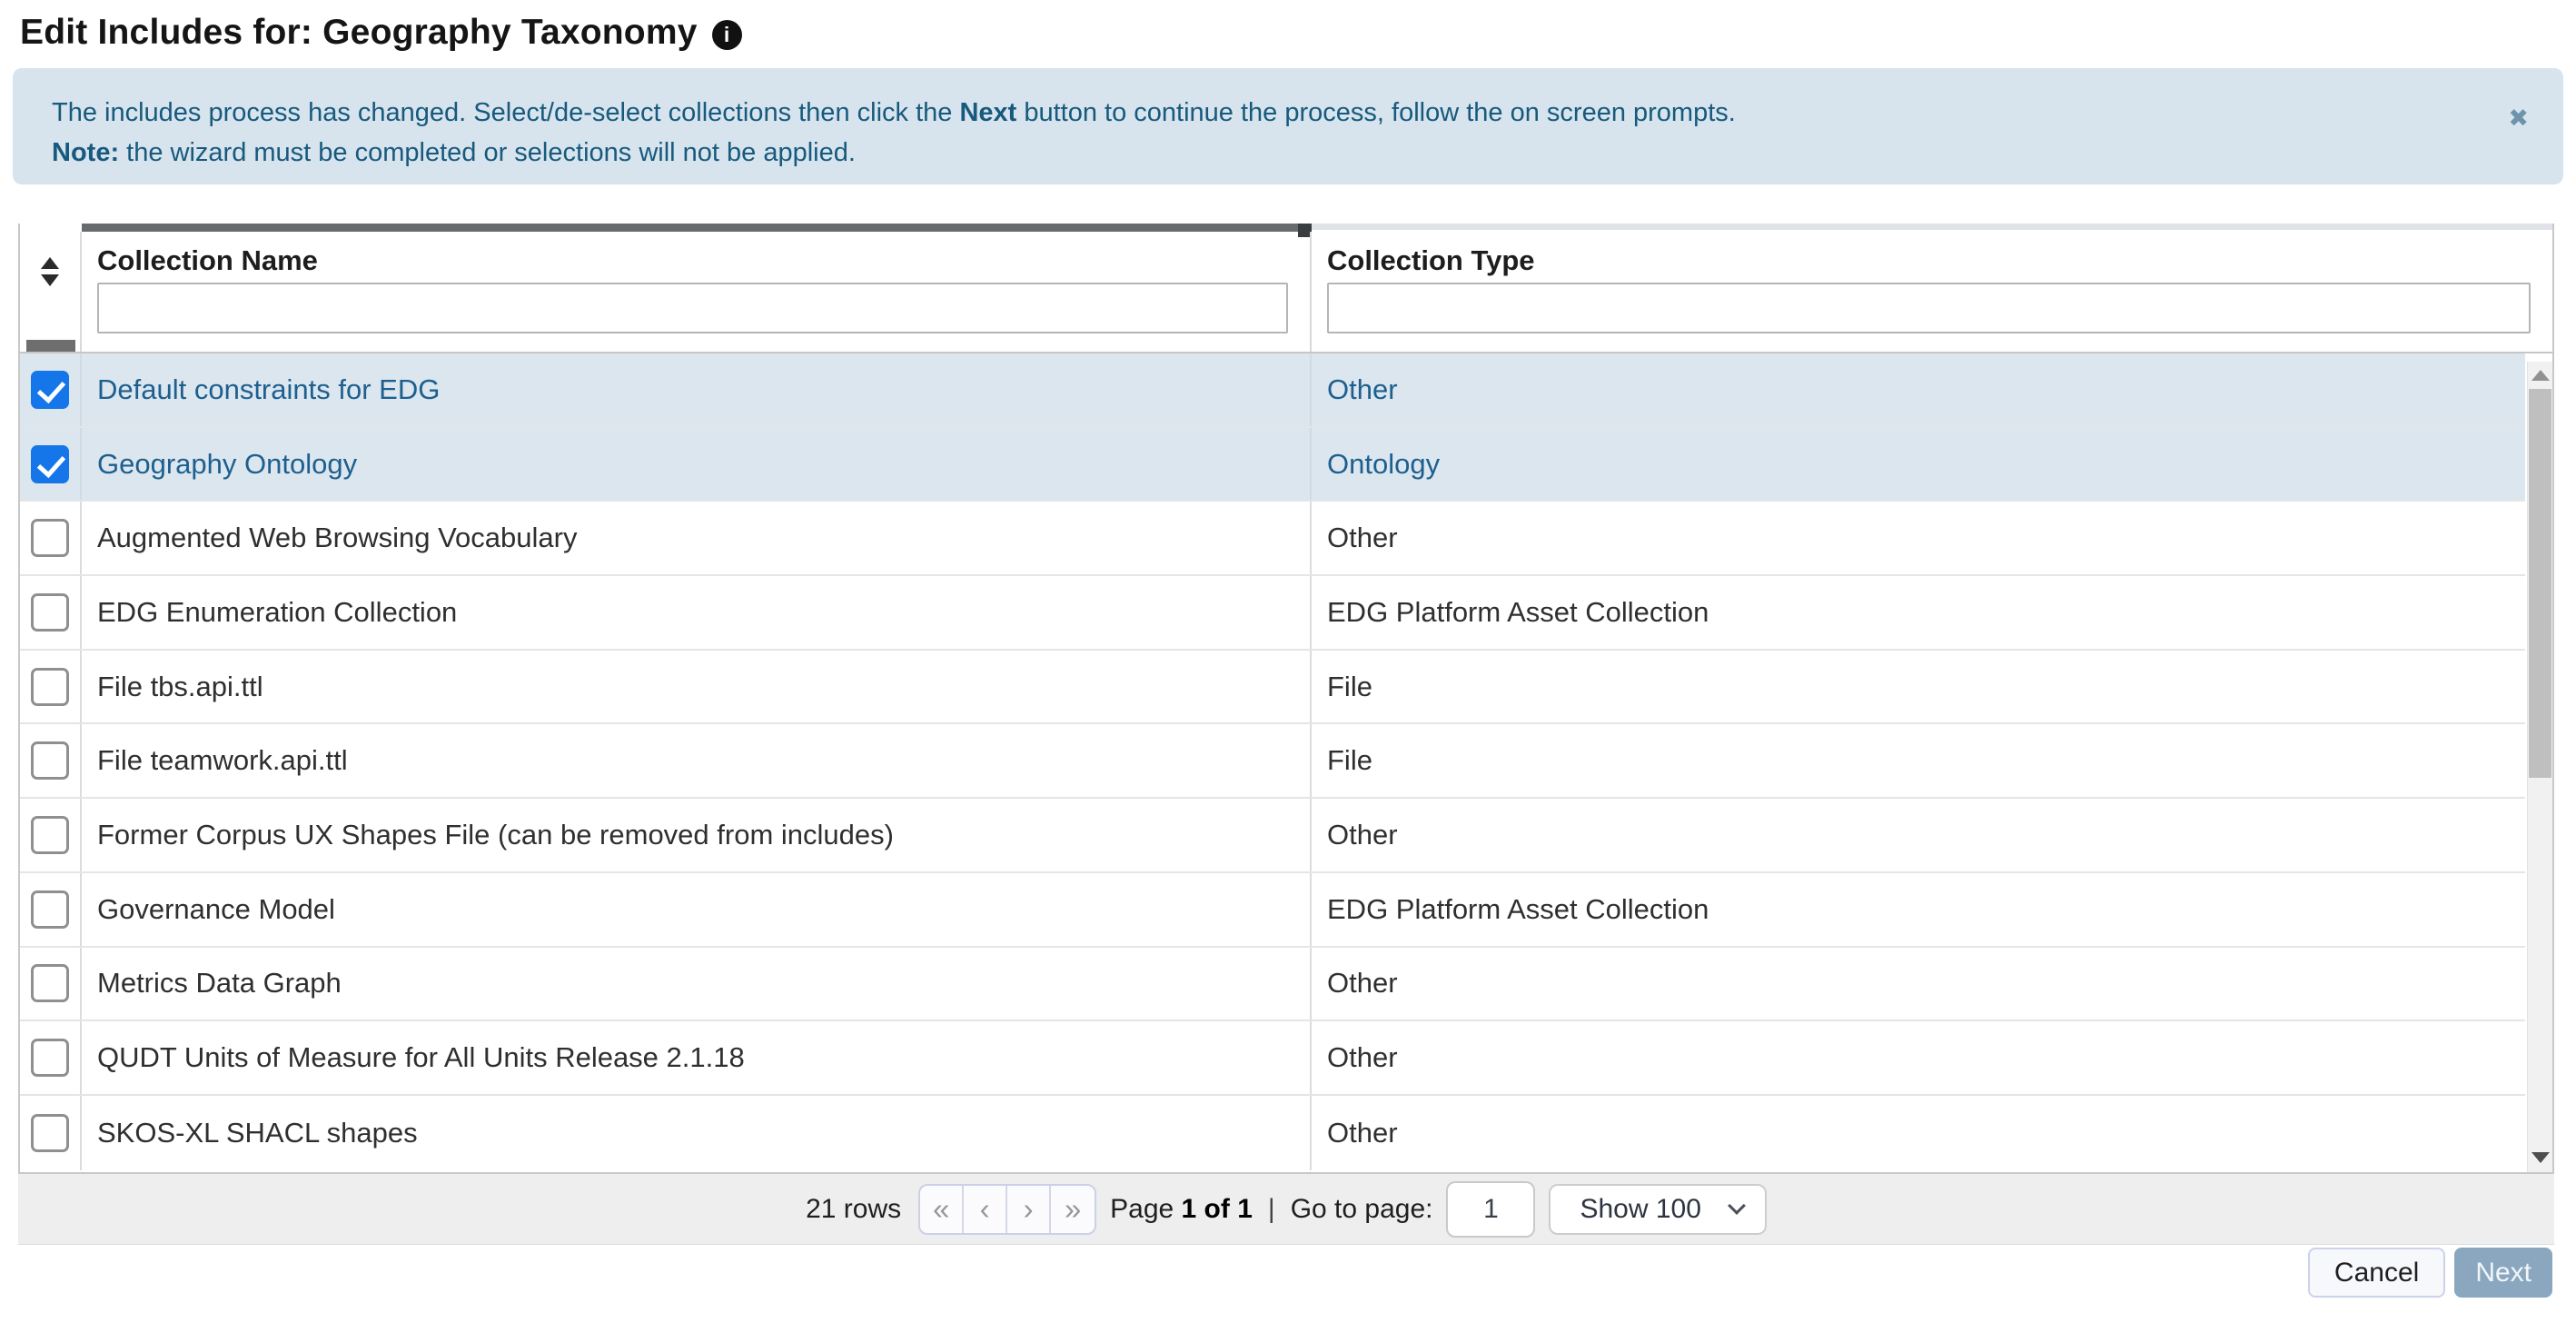 This screenshot has height=1323, width=2576. I want to click on table-row: File tbs.api.ttl File, so click(1272, 687).